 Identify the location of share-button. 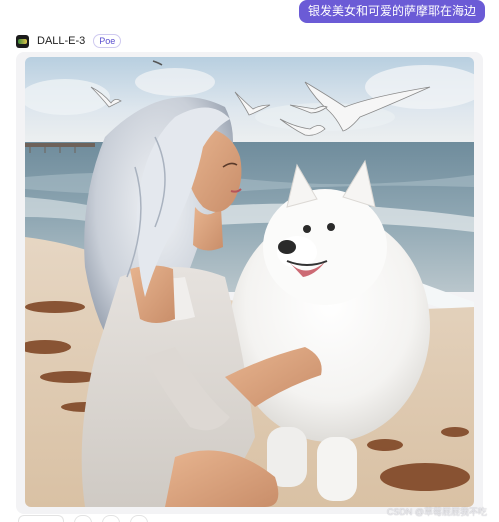
(41, 518).